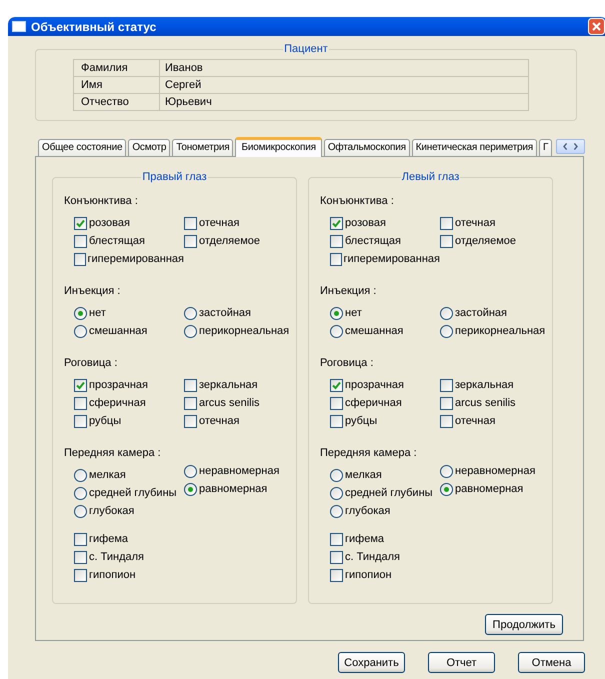 The image size is (605, 679). Describe the element at coordinates (570, 146) in the screenshot. I see `tab-scroll-arrows-icon` at that location.